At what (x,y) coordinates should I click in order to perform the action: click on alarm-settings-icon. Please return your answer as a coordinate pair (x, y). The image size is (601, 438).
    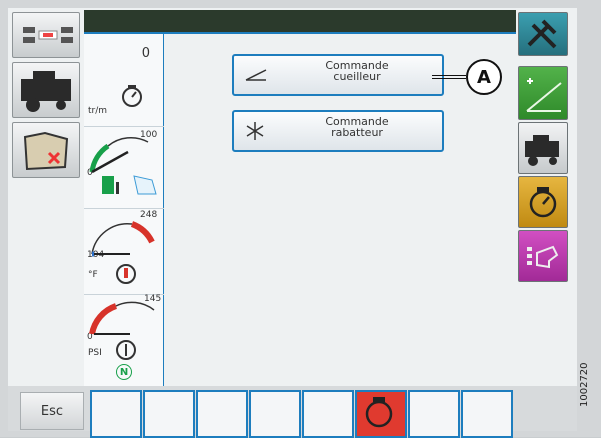
    Looking at the image, I should click on (48, 35).